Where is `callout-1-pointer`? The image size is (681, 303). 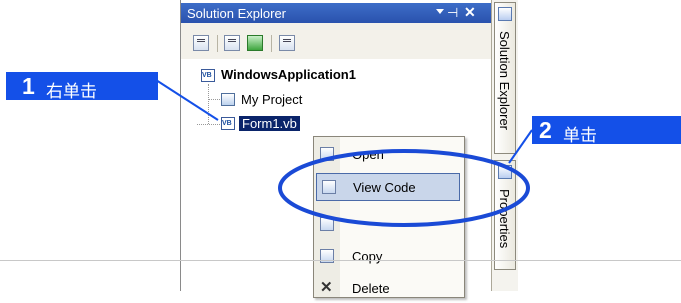
callout-1-pointer is located at coordinates (187, 100).